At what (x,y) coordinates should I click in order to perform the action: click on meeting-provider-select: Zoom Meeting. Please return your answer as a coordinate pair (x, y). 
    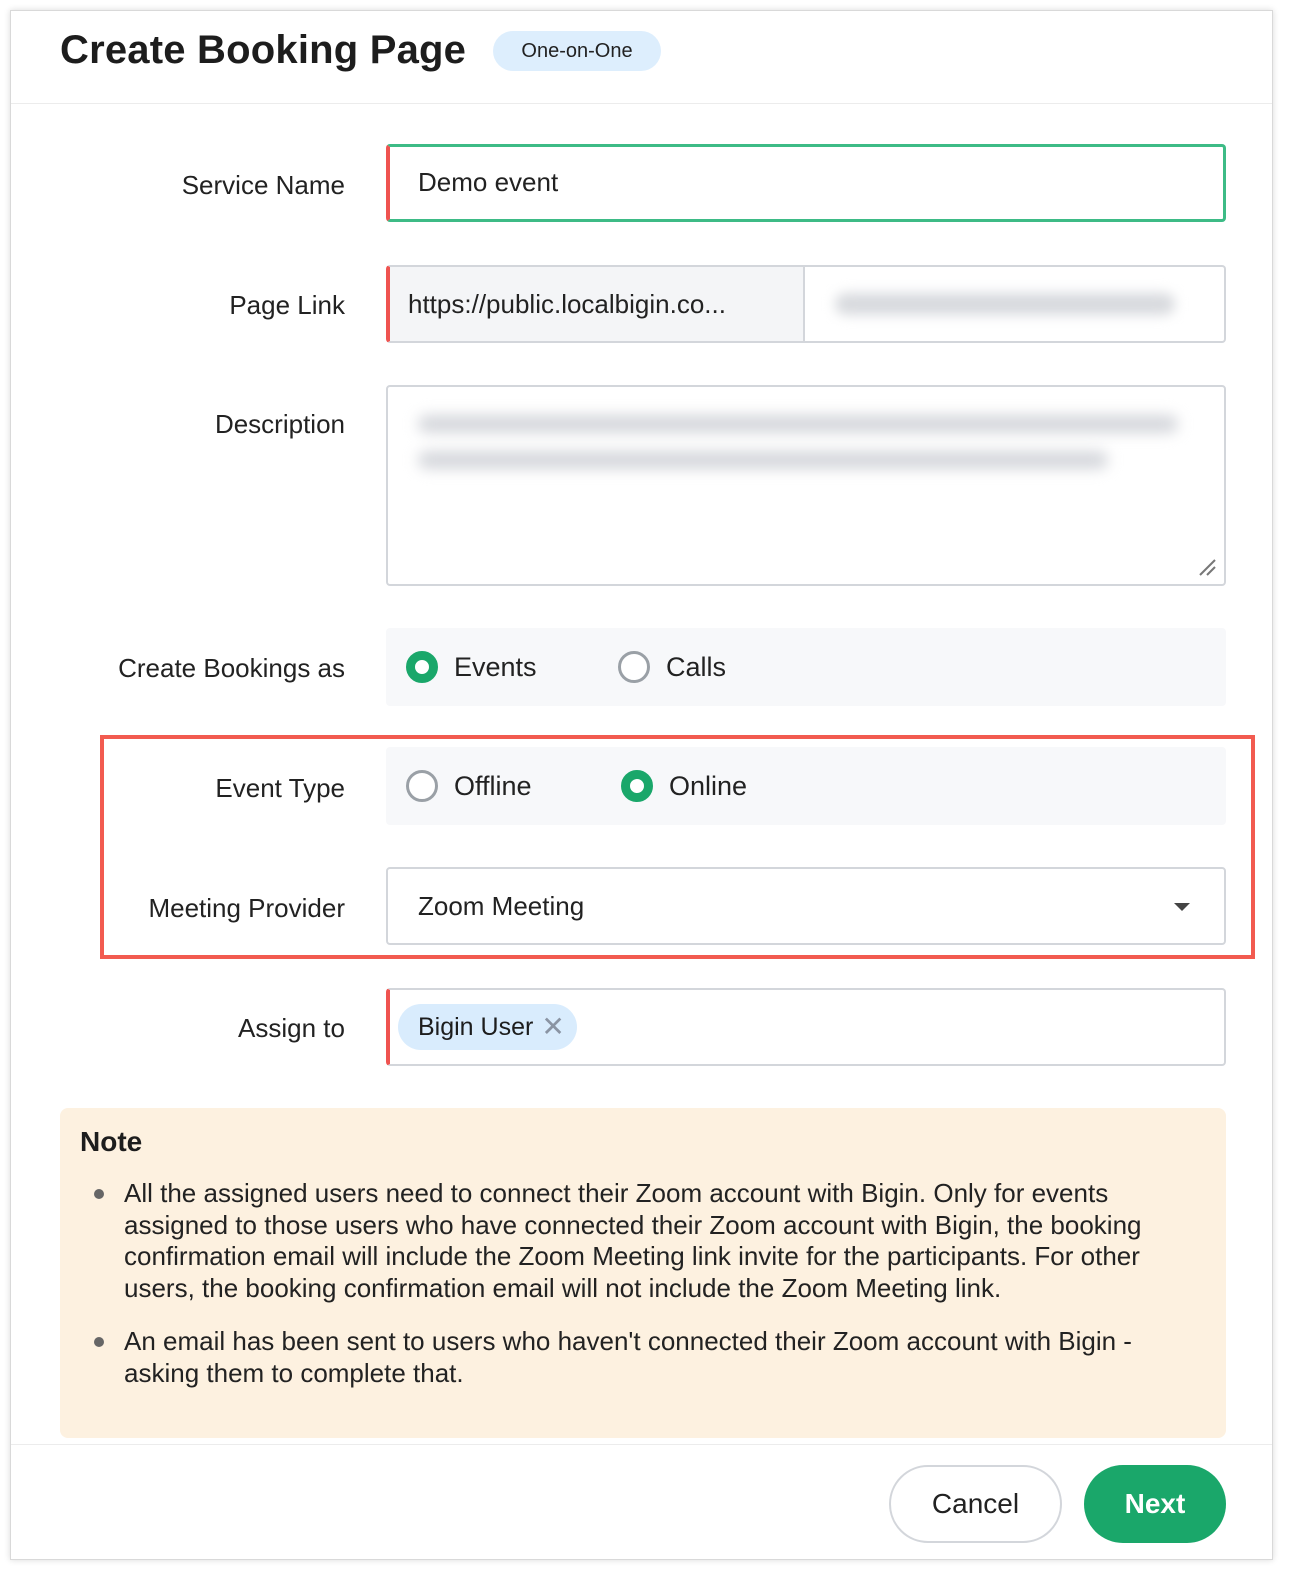
    Looking at the image, I should click on (806, 906).